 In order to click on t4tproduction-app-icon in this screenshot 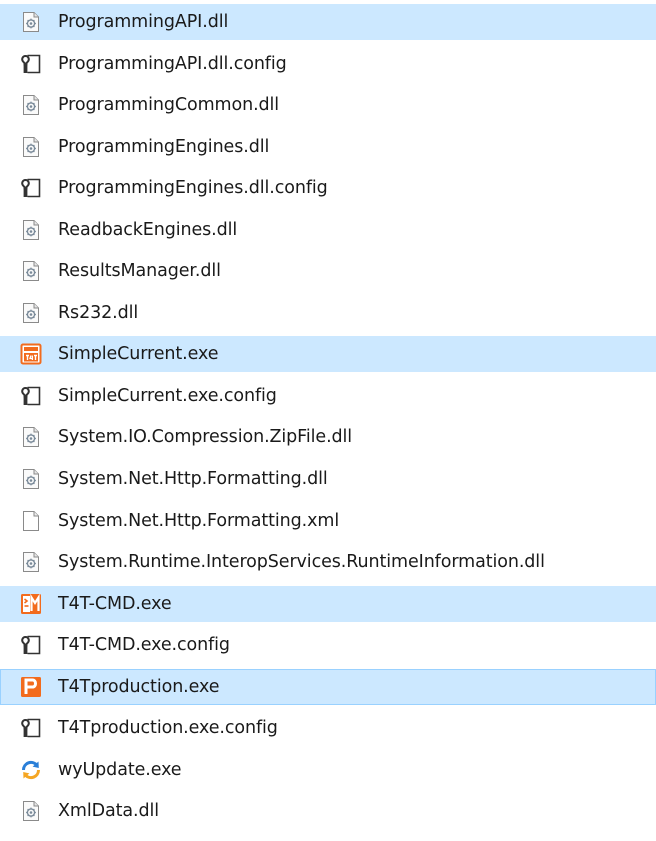, I will do `click(31, 687)`.